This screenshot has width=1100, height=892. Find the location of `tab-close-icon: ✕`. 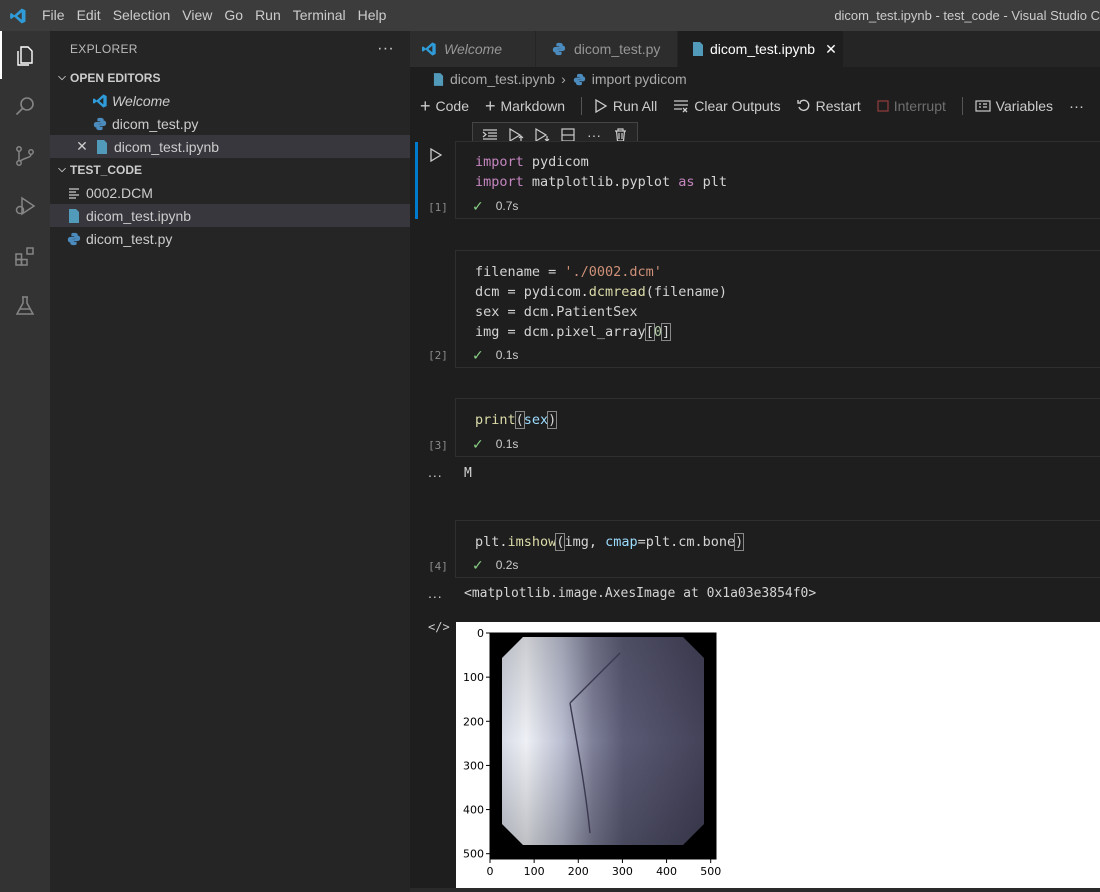

tab-close-icon: ✕ is located at coordinates (831, 49).